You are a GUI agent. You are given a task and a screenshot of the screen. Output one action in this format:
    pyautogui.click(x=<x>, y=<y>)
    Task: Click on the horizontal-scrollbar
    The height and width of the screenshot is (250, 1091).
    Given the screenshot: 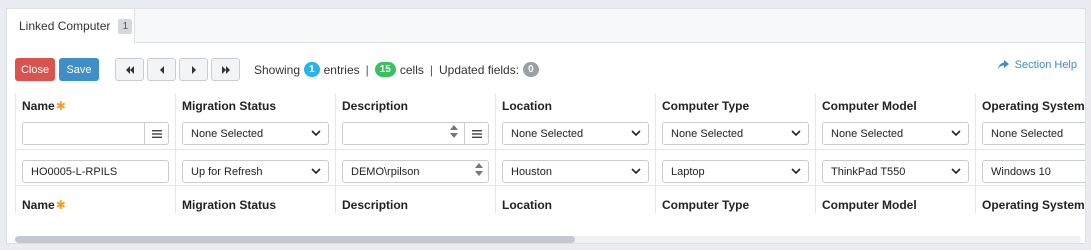 What is the action you would take?
    pyautogui.click(x=548, y=239)
    